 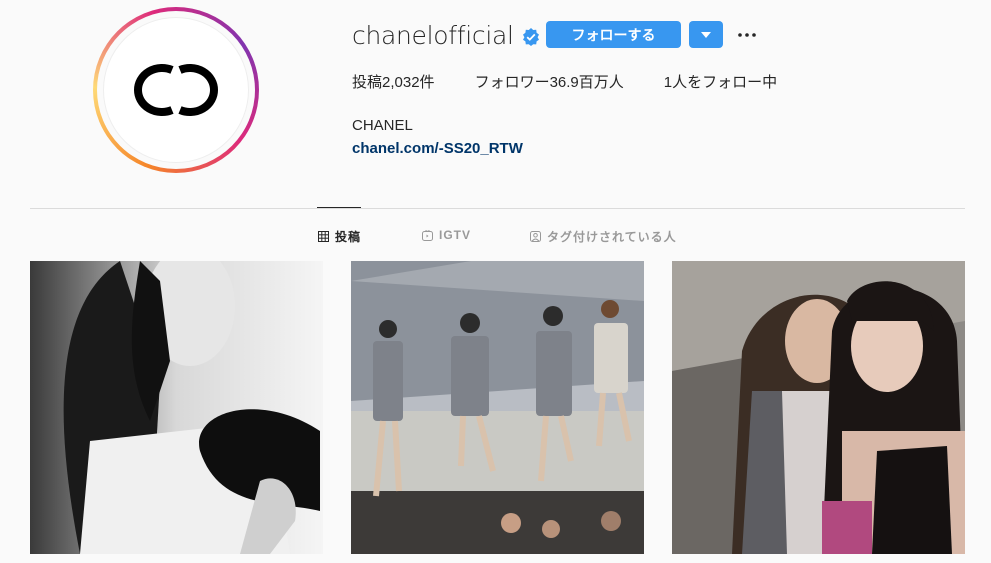 I want to click on tabs-divider, so click(x=497, y=208).